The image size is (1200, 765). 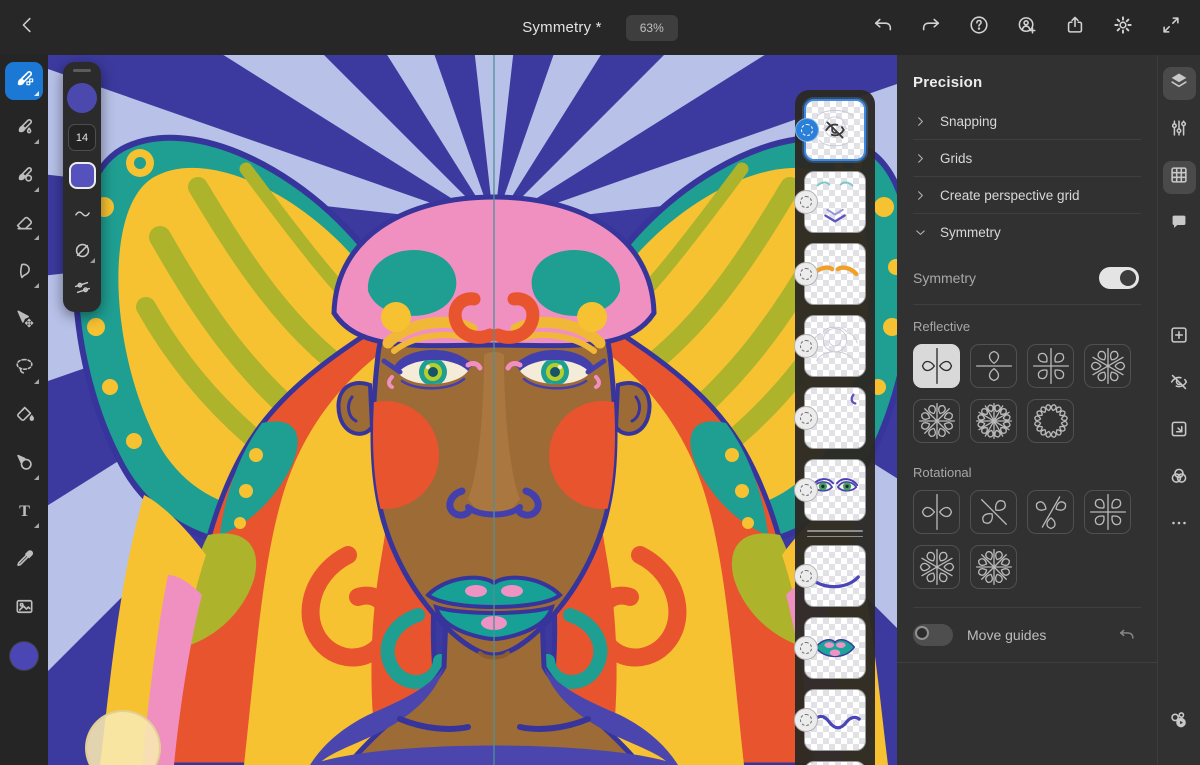 I want to click on tool-eraser, so click(x=24, y=225).